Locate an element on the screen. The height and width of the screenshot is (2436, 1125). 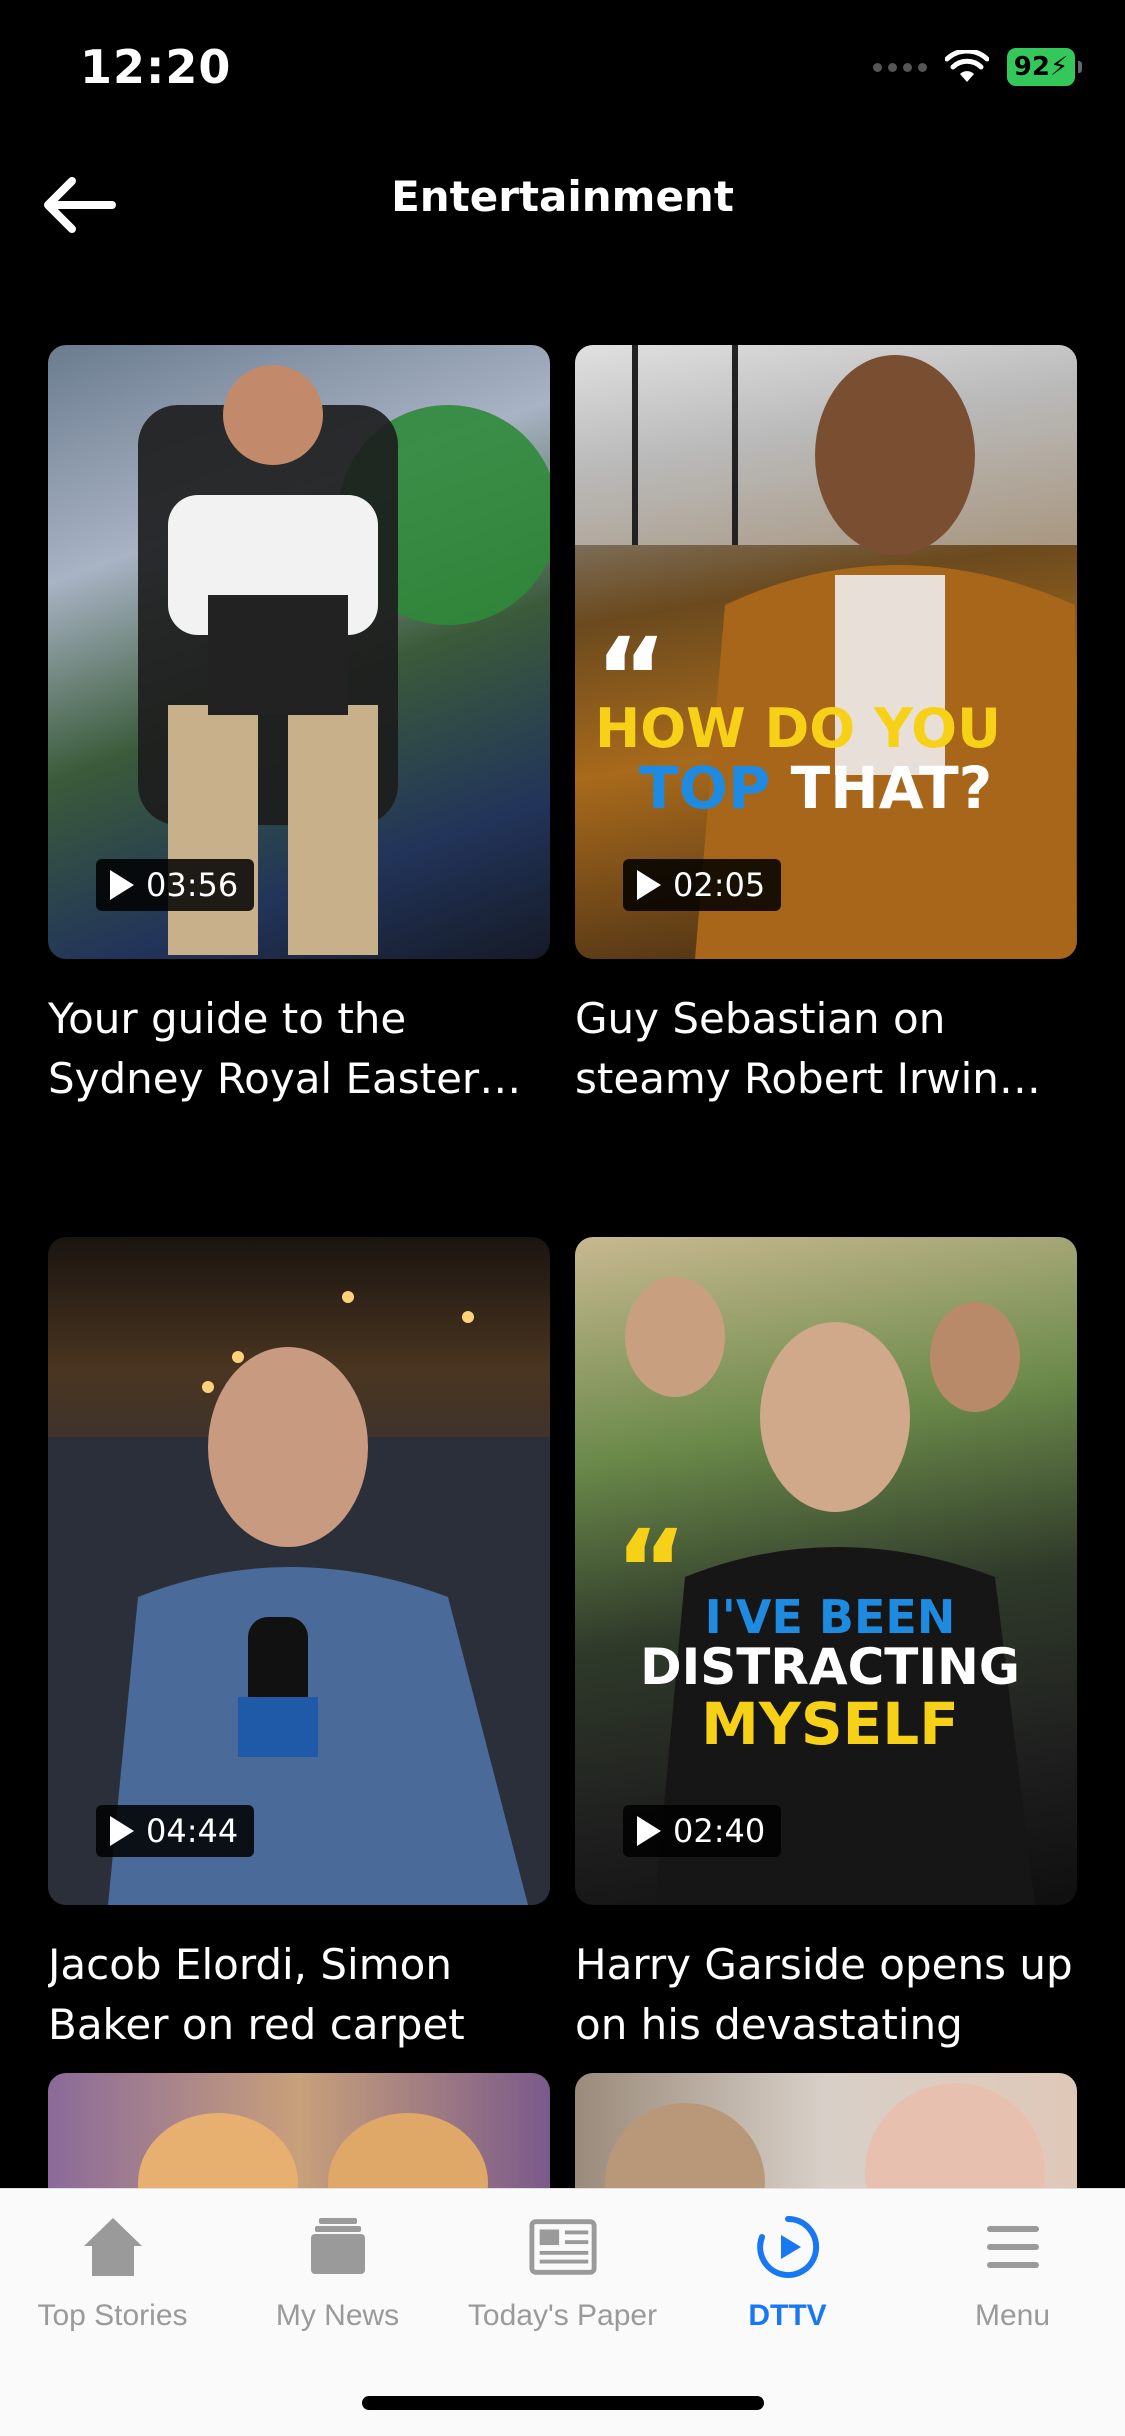
status-icons: 92 ⚡ is located at coordinates (977, 67).